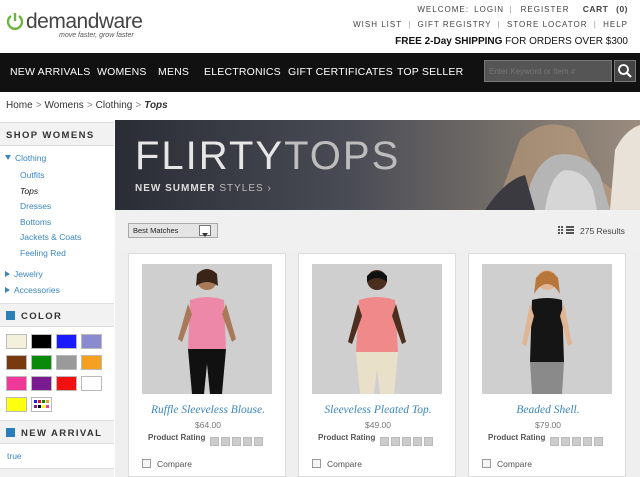  Describe the element at coordinates (41, 362) in the screenshot. I see `color-swatch-green` at that location.